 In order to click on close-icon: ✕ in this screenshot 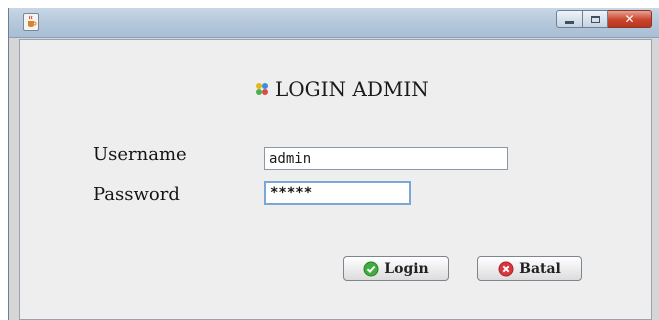, I will do `click(629, 19)`.